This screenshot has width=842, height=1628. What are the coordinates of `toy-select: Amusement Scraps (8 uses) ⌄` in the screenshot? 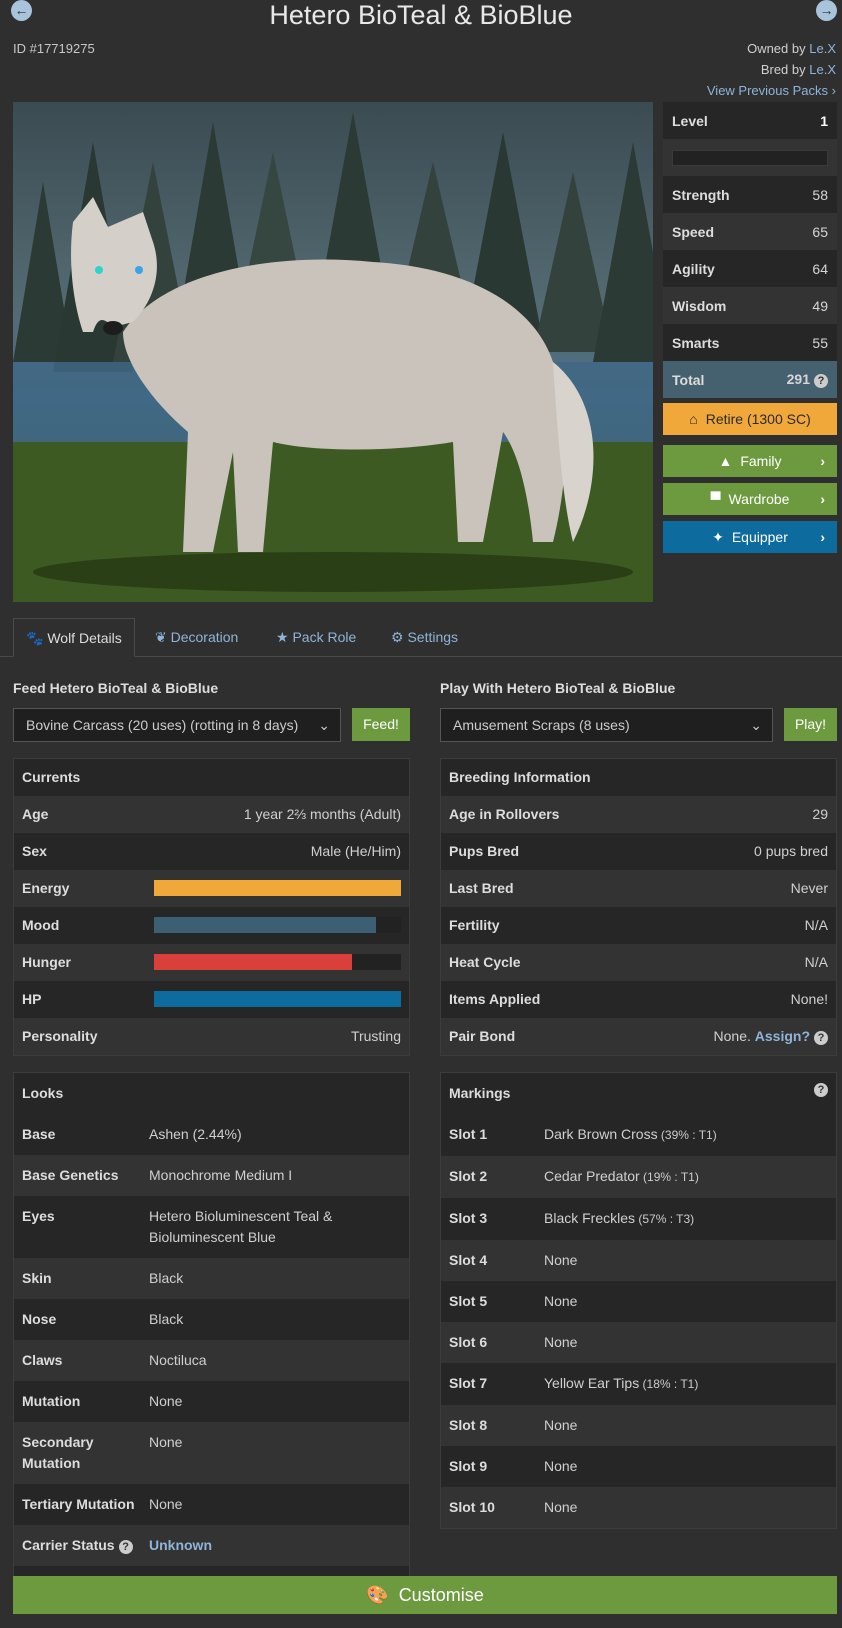 It's located at (606, 725).